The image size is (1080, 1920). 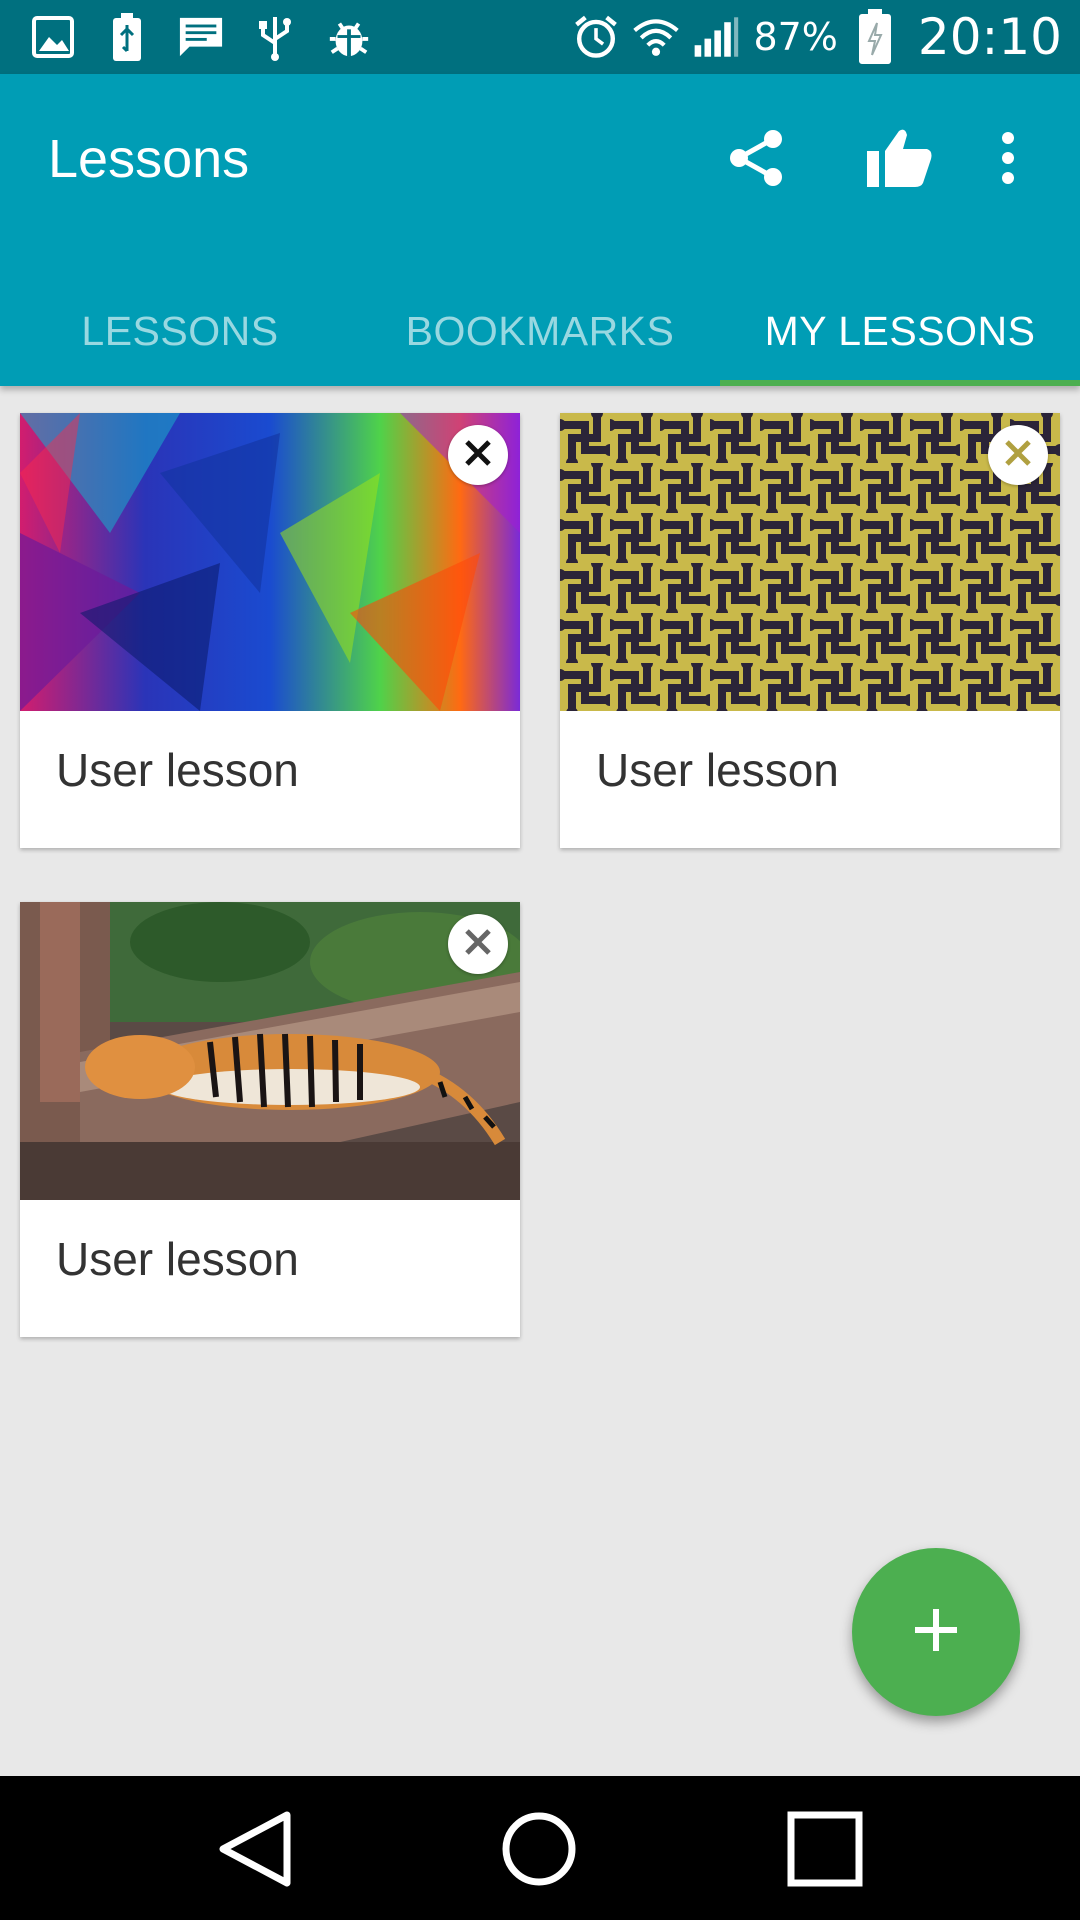 I want to click on battery-percent: 87%, so click(x=795, y=37).